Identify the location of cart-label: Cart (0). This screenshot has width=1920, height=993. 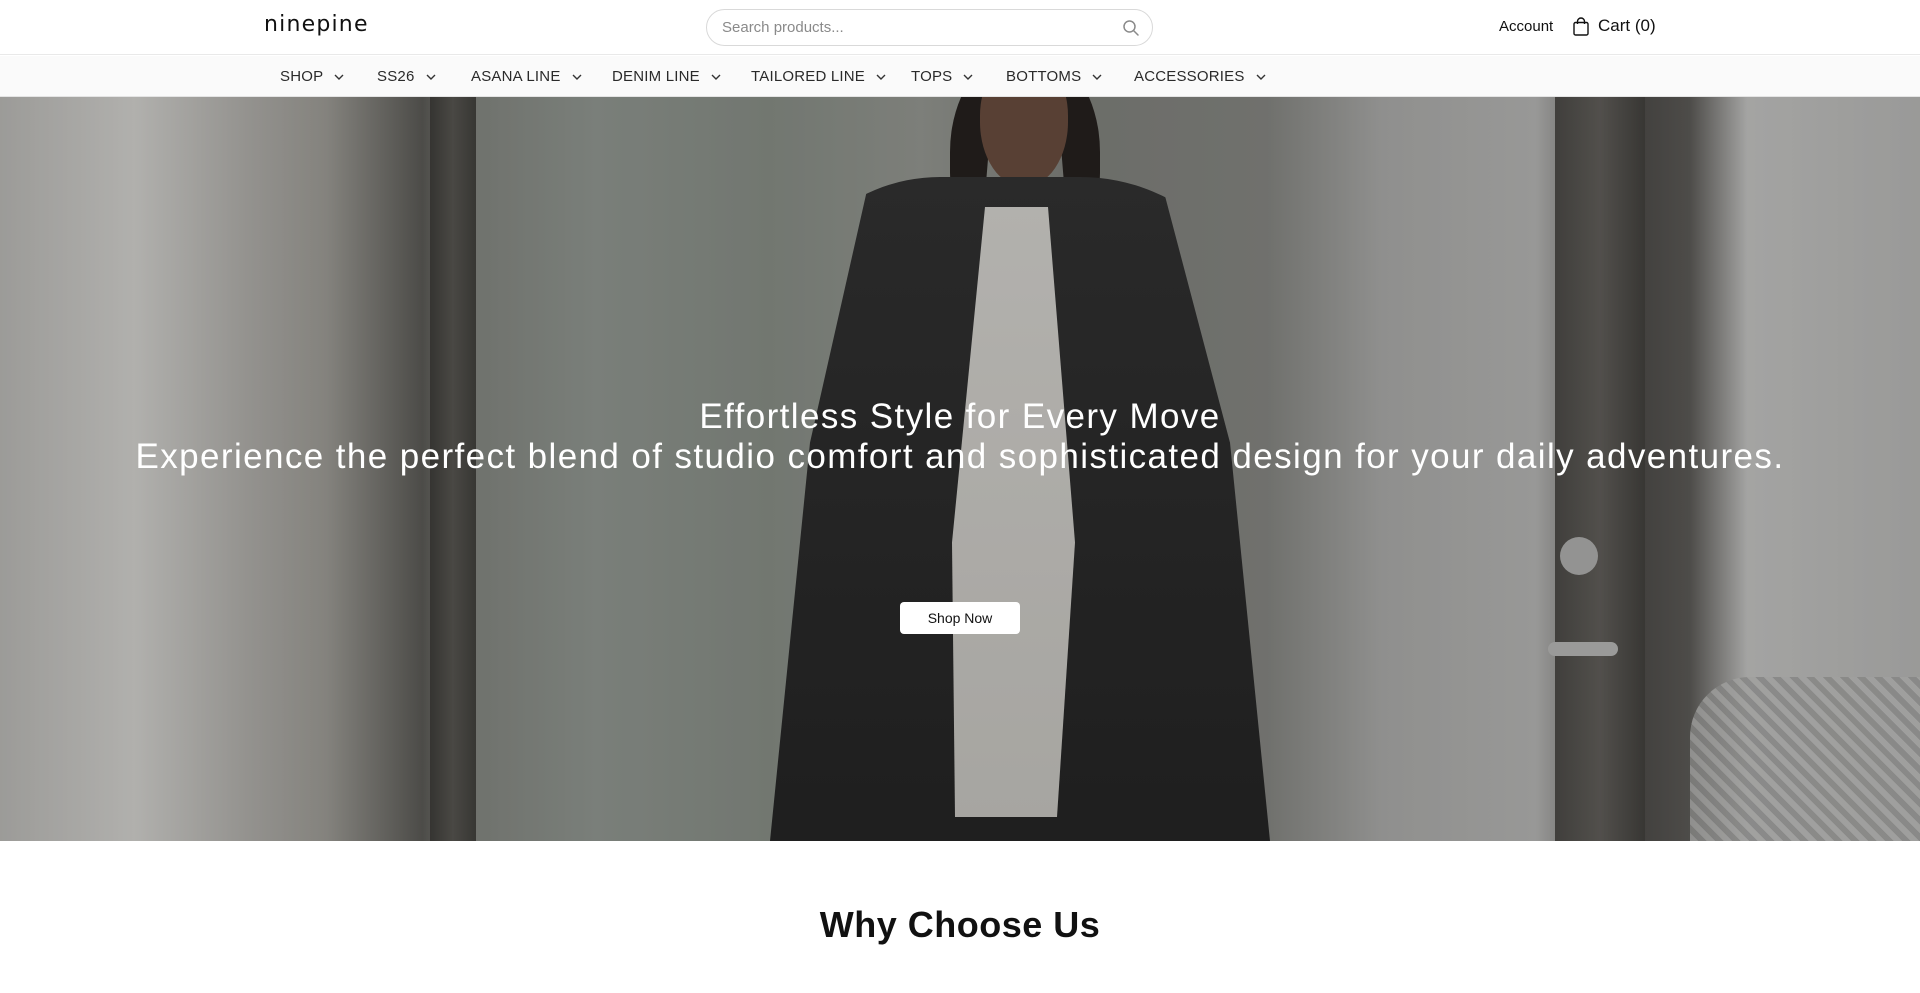
(1627, 25).